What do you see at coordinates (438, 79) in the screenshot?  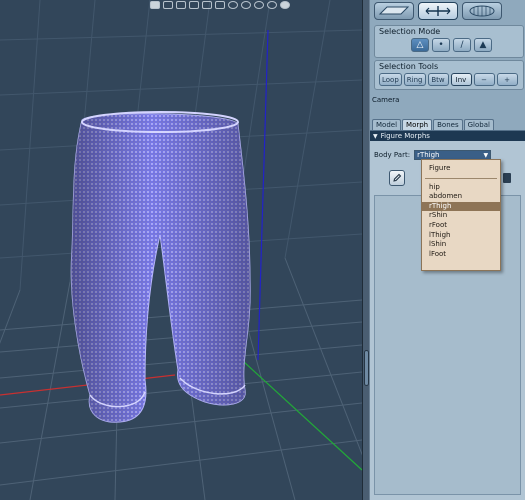 I see `between-button: Btw` at bounding box center [438, 79].